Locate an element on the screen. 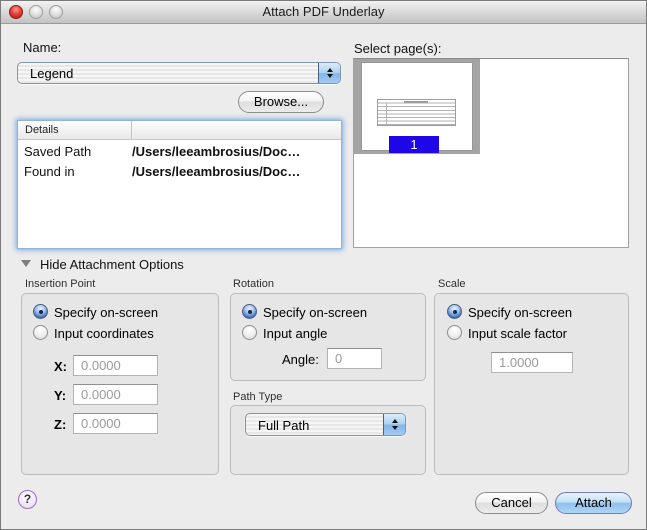 This screenshot has width=647, height=530. angle-label: Angle: is located at coordinates (300, 359).